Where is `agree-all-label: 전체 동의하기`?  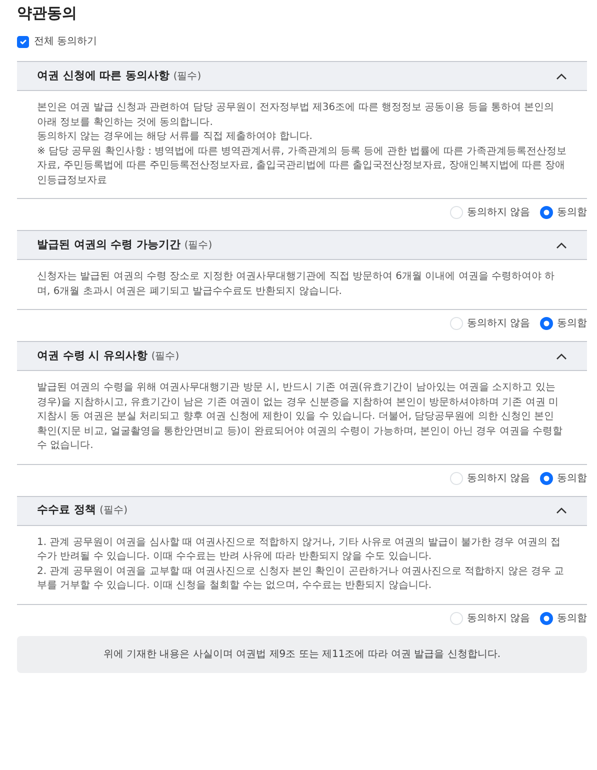
agree-all-label: 전체 동의하기 is located at coordinates (66, 41).